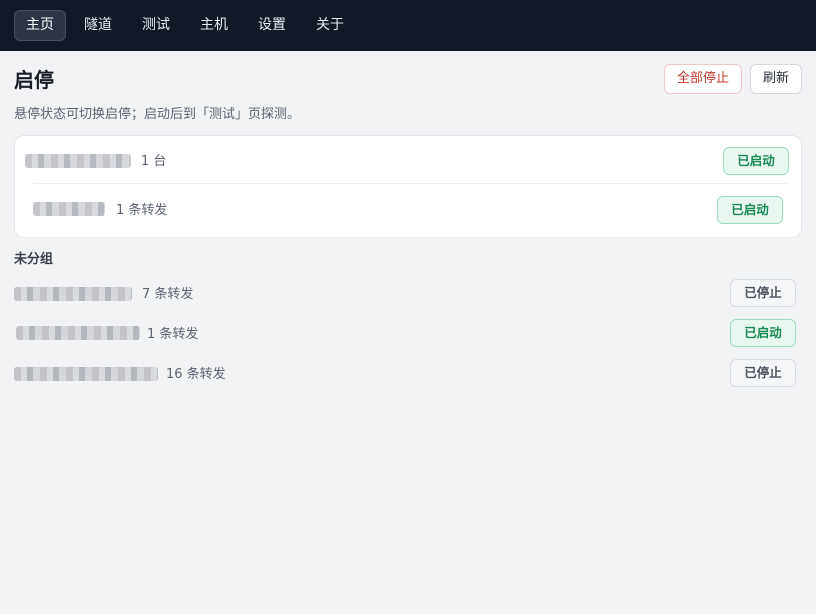 This screenshot has width=816, height=614. I want to click on refresh-button: 刷新, so click(776, 79).